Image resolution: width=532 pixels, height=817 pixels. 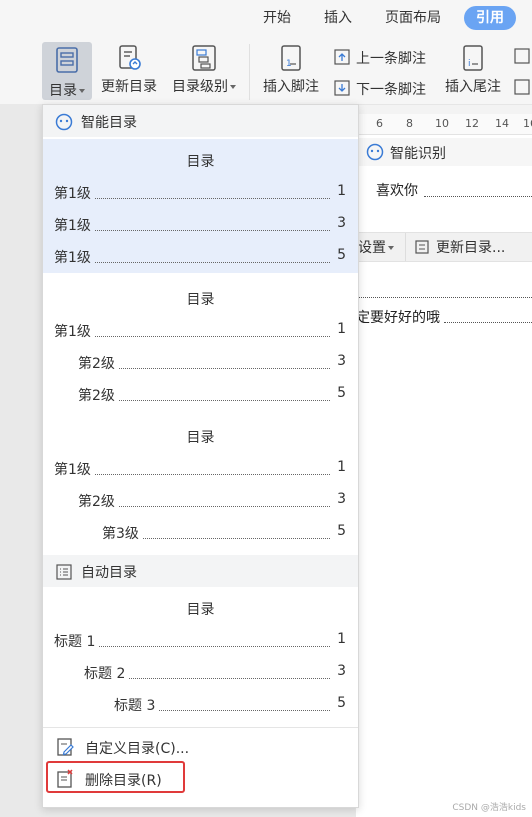 I want to click on highlight-red-box, so click(x=115, y=777).